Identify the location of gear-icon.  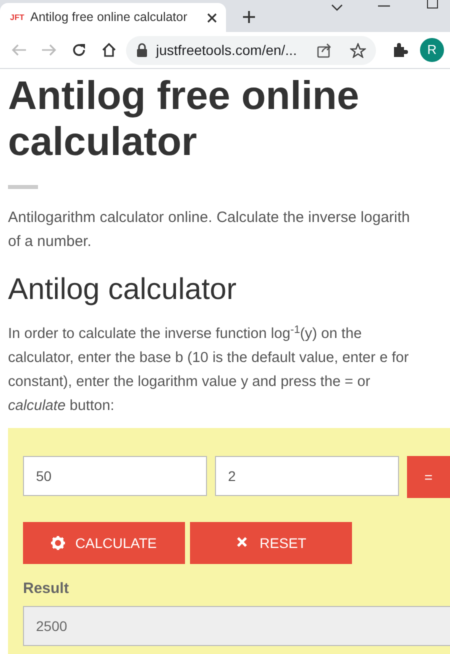
(58, 543).